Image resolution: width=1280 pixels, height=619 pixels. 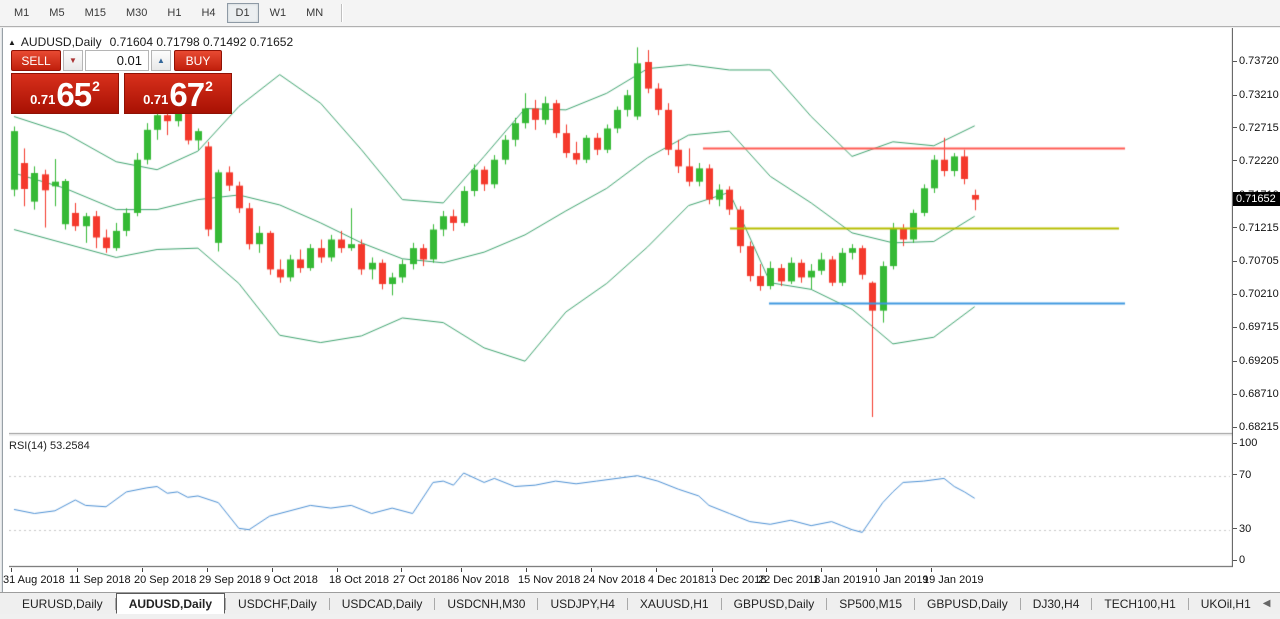 What do you see at coordinates (898, 580) in the screenshot?
I see `date-label: 10 Jan 2019` at bounding box center [898, 580].